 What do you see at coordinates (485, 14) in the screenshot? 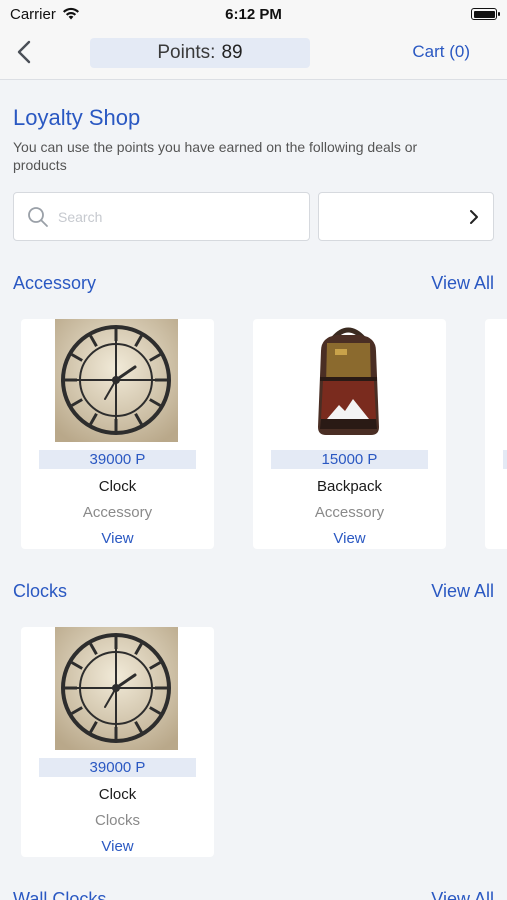
I see `battery-icon` at bounding box center [485, 14].